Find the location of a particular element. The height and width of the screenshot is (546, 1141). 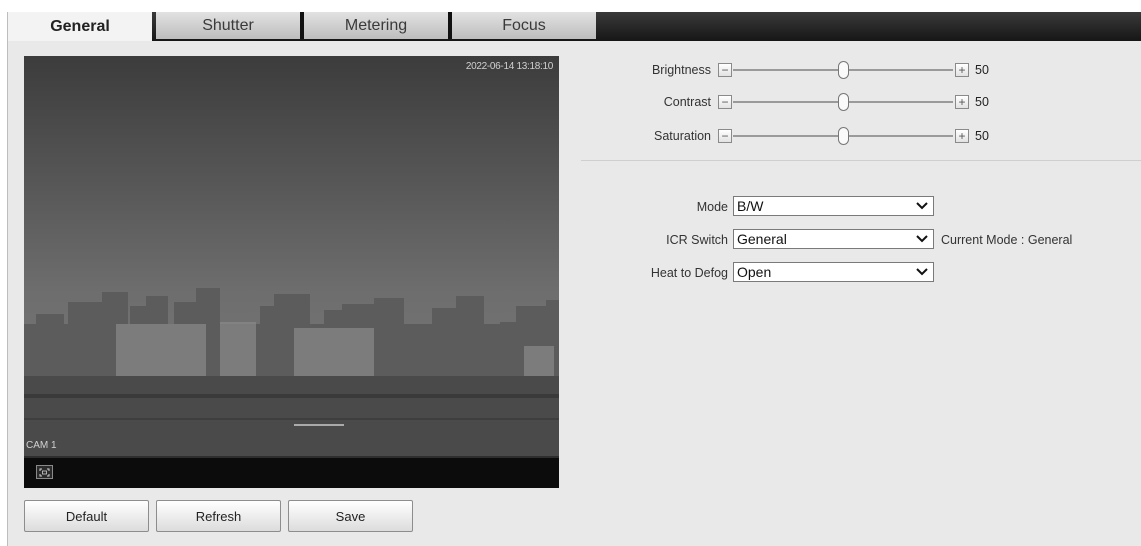

brightness-slider-handle is located at coordinates (843, 70).